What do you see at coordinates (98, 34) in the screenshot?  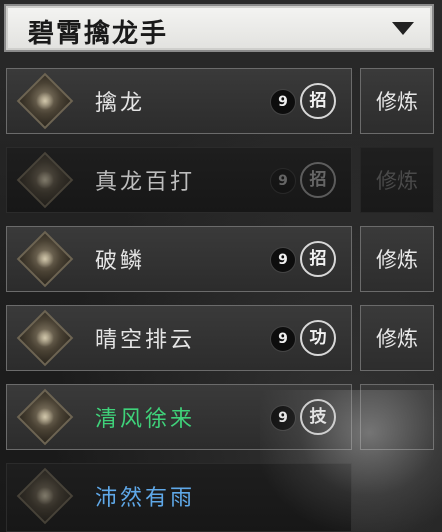 I see `skill-set-title: 碧霄擒龙手` at bounding box center [98, 34].